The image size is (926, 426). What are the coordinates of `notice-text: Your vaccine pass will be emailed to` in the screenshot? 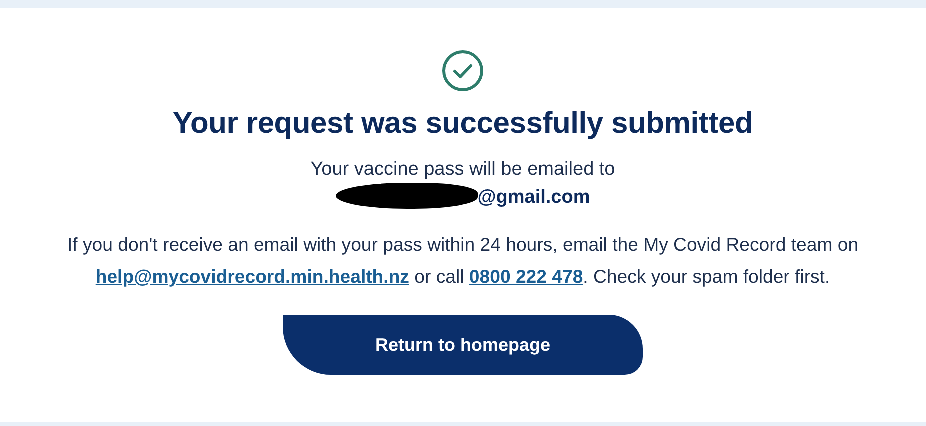 It's located at (463, 170).